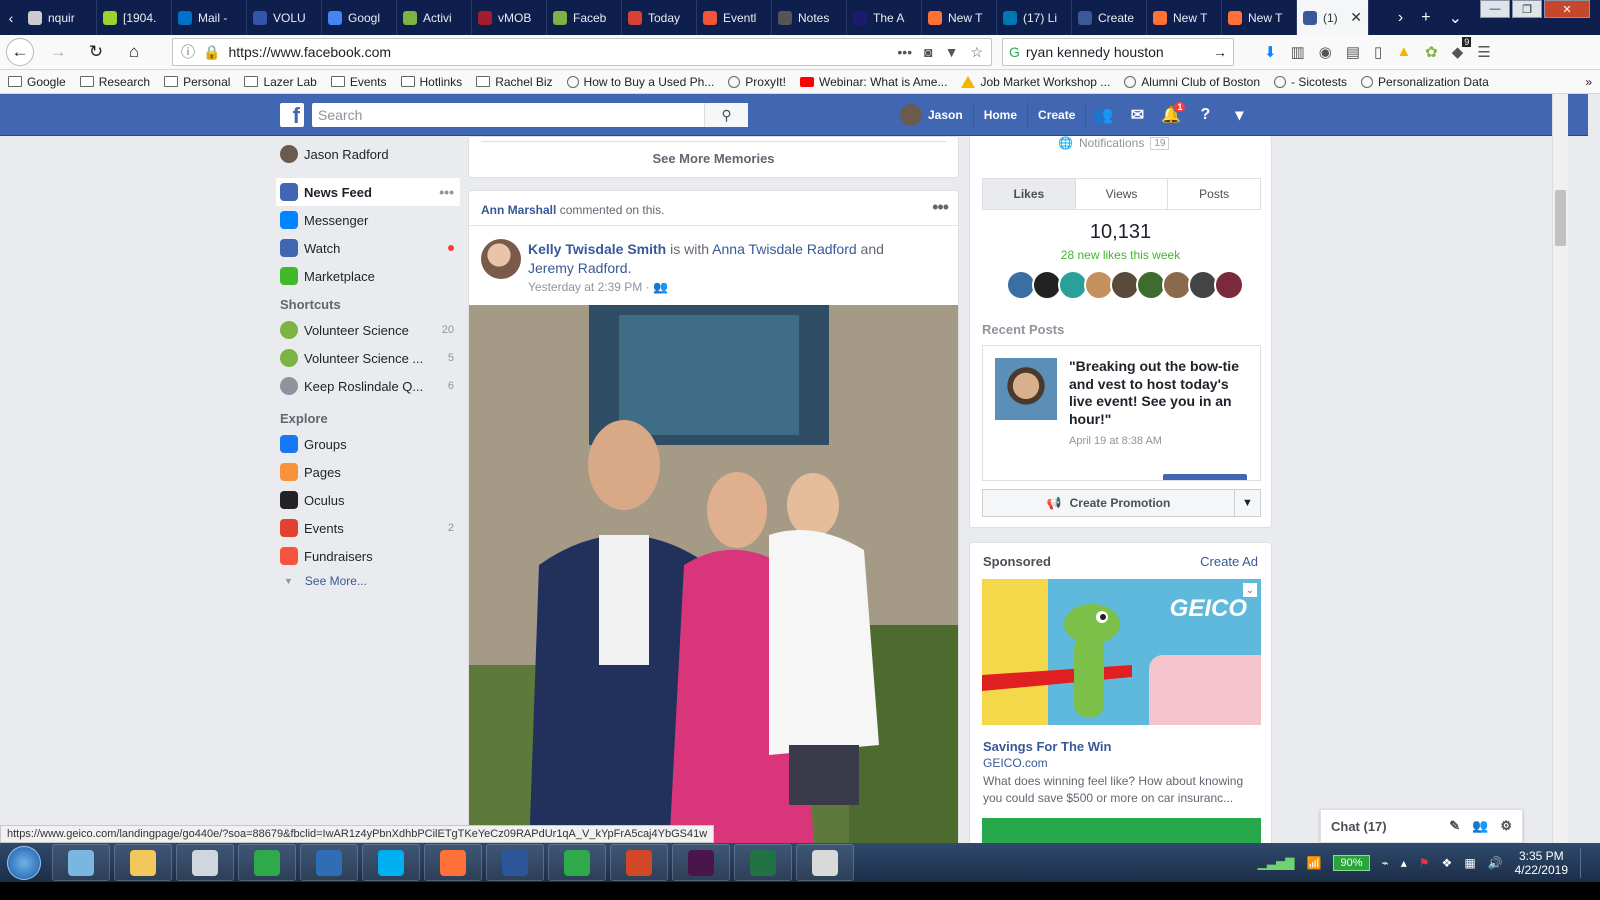 This screenshot has height=900, width=1600. Describe the element at coordinates (1108, 503) in the screenshot. I see `create-promotion-button: 📢 Create Promotion` at that location.